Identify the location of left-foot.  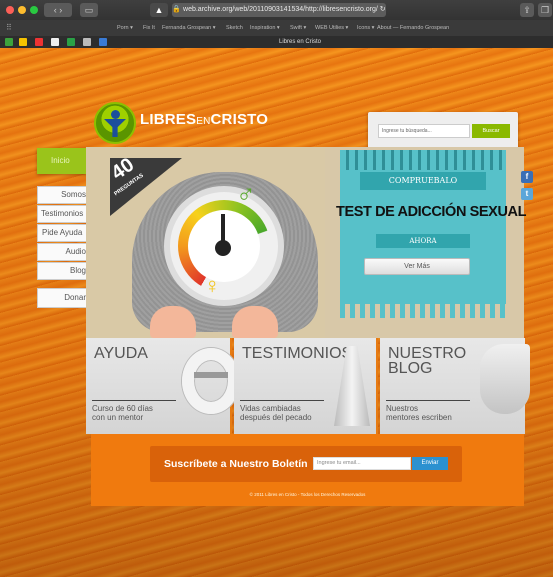
(173, 322).